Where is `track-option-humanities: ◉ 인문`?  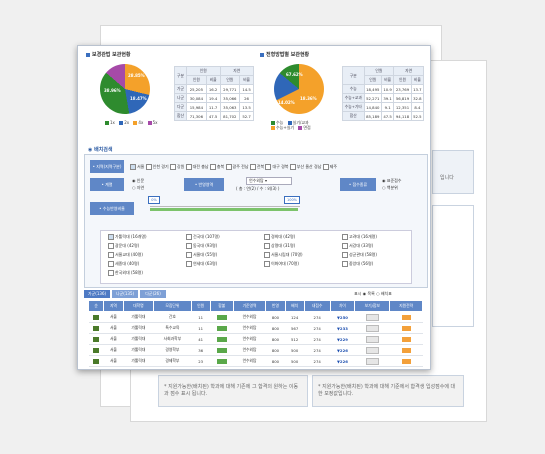
track-option-humanities: ◉ 인문 is located at coordinates (138, 181).